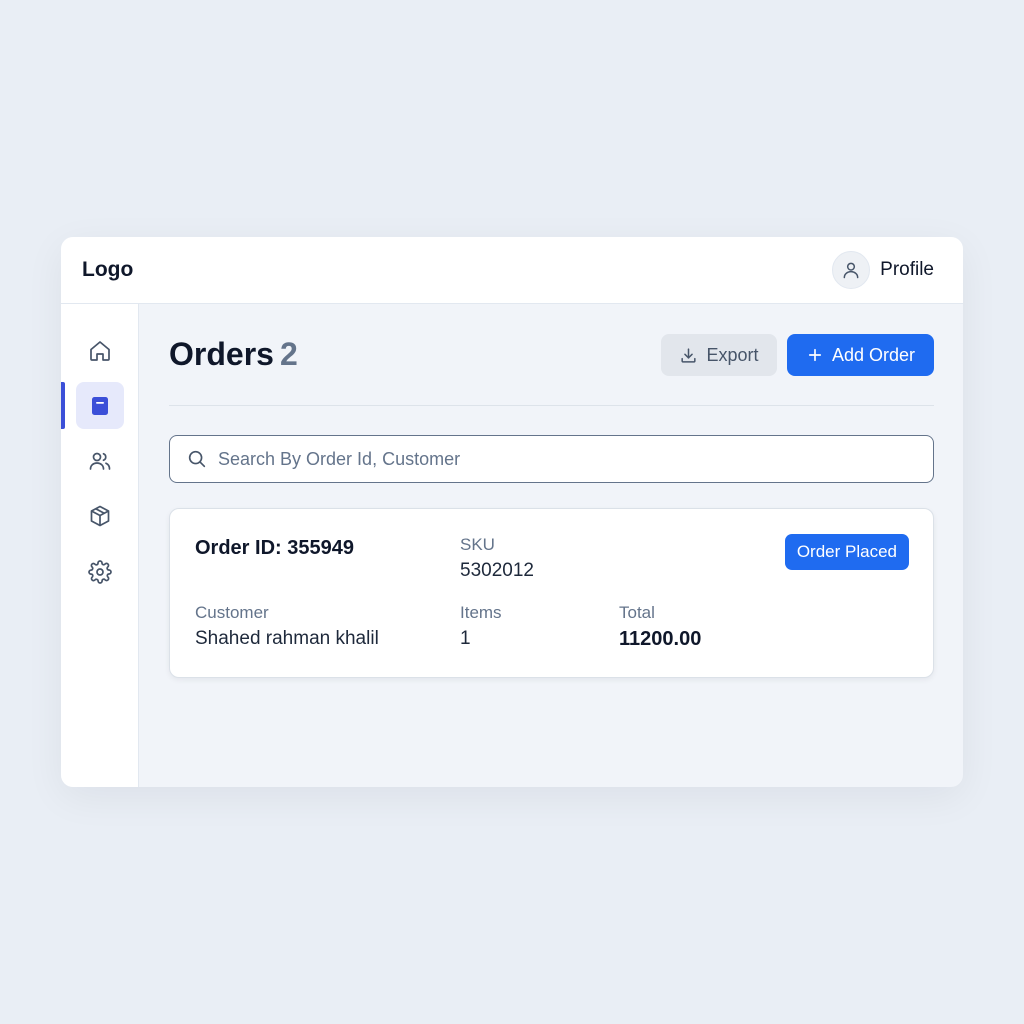  What do you see at coordinates (232, 612) in the screenshot?
I see `customer-label: Customer` at bounding box center [232, 612].